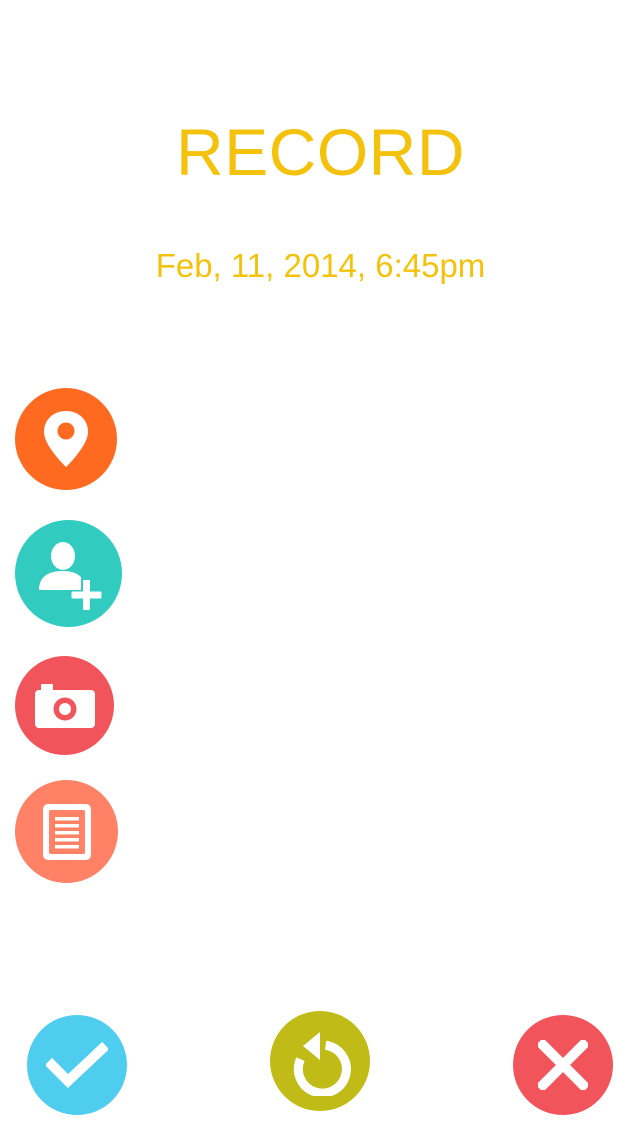  I want to click on add-person-button, so click(68, 573).